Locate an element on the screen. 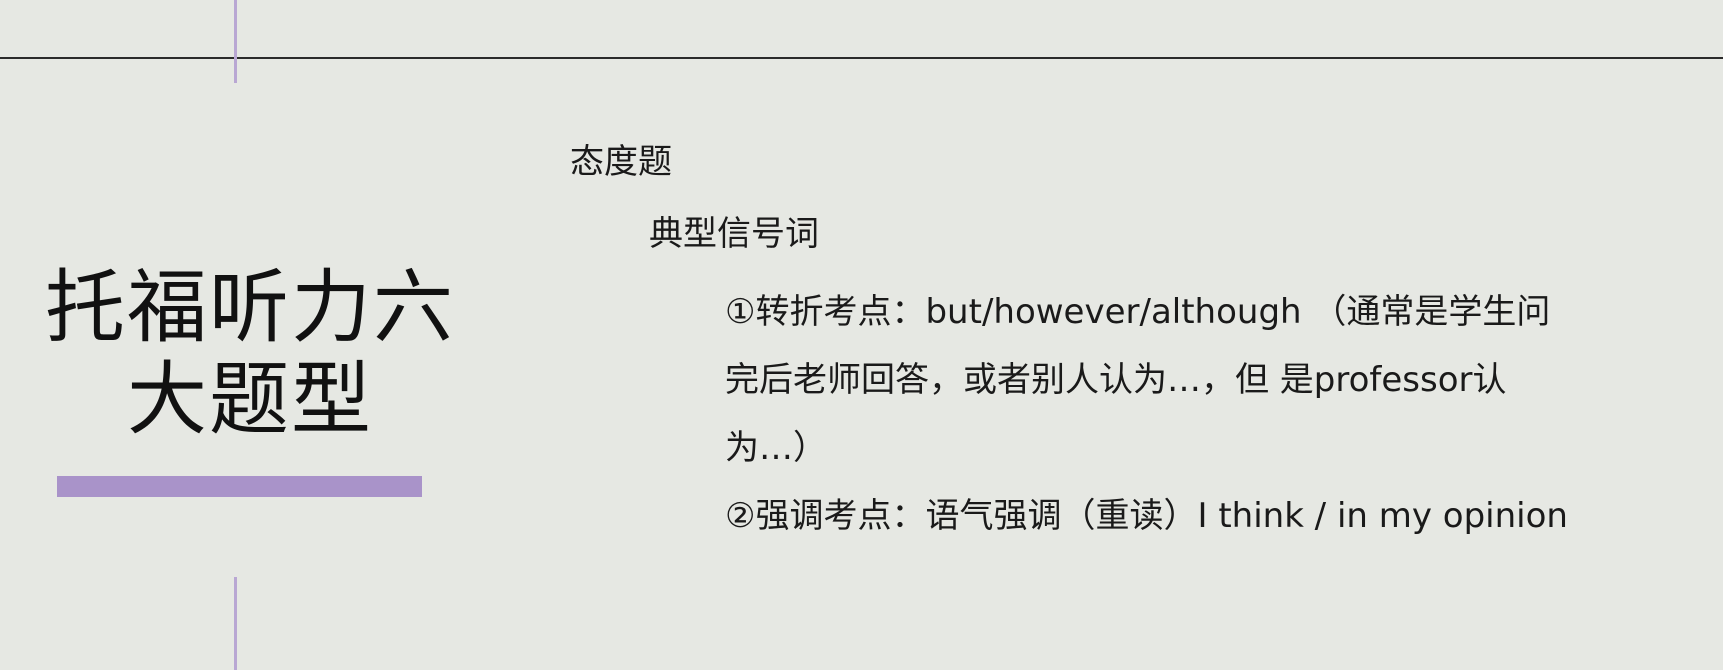  list-item: 完后老师回答，或者别人认为…，但 是professor认 is located at coordinates (1116, 380).